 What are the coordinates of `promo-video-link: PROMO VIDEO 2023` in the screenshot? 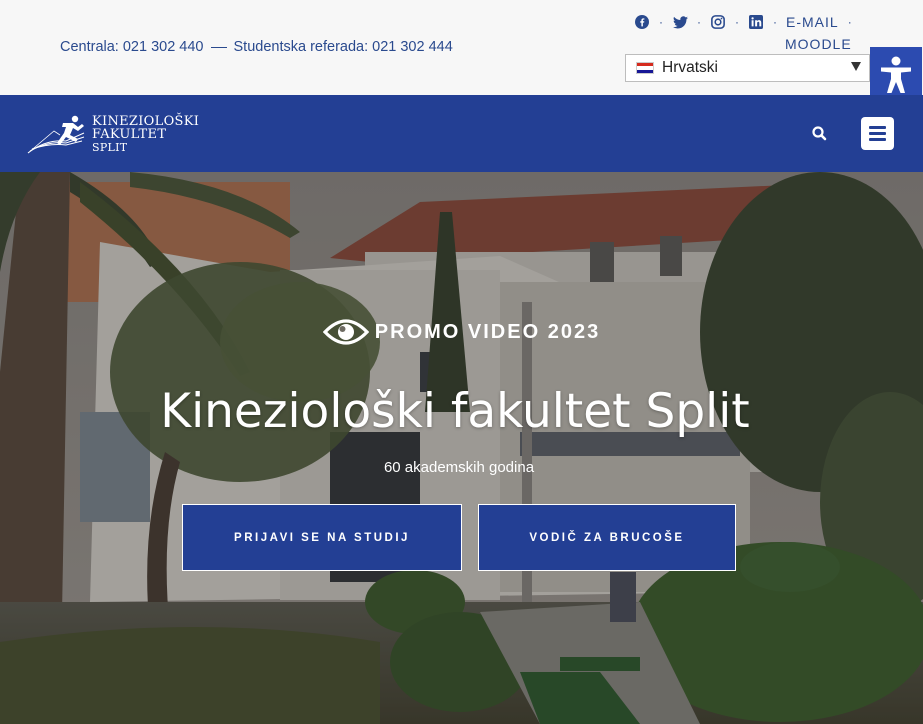 It's located at (461, 332).